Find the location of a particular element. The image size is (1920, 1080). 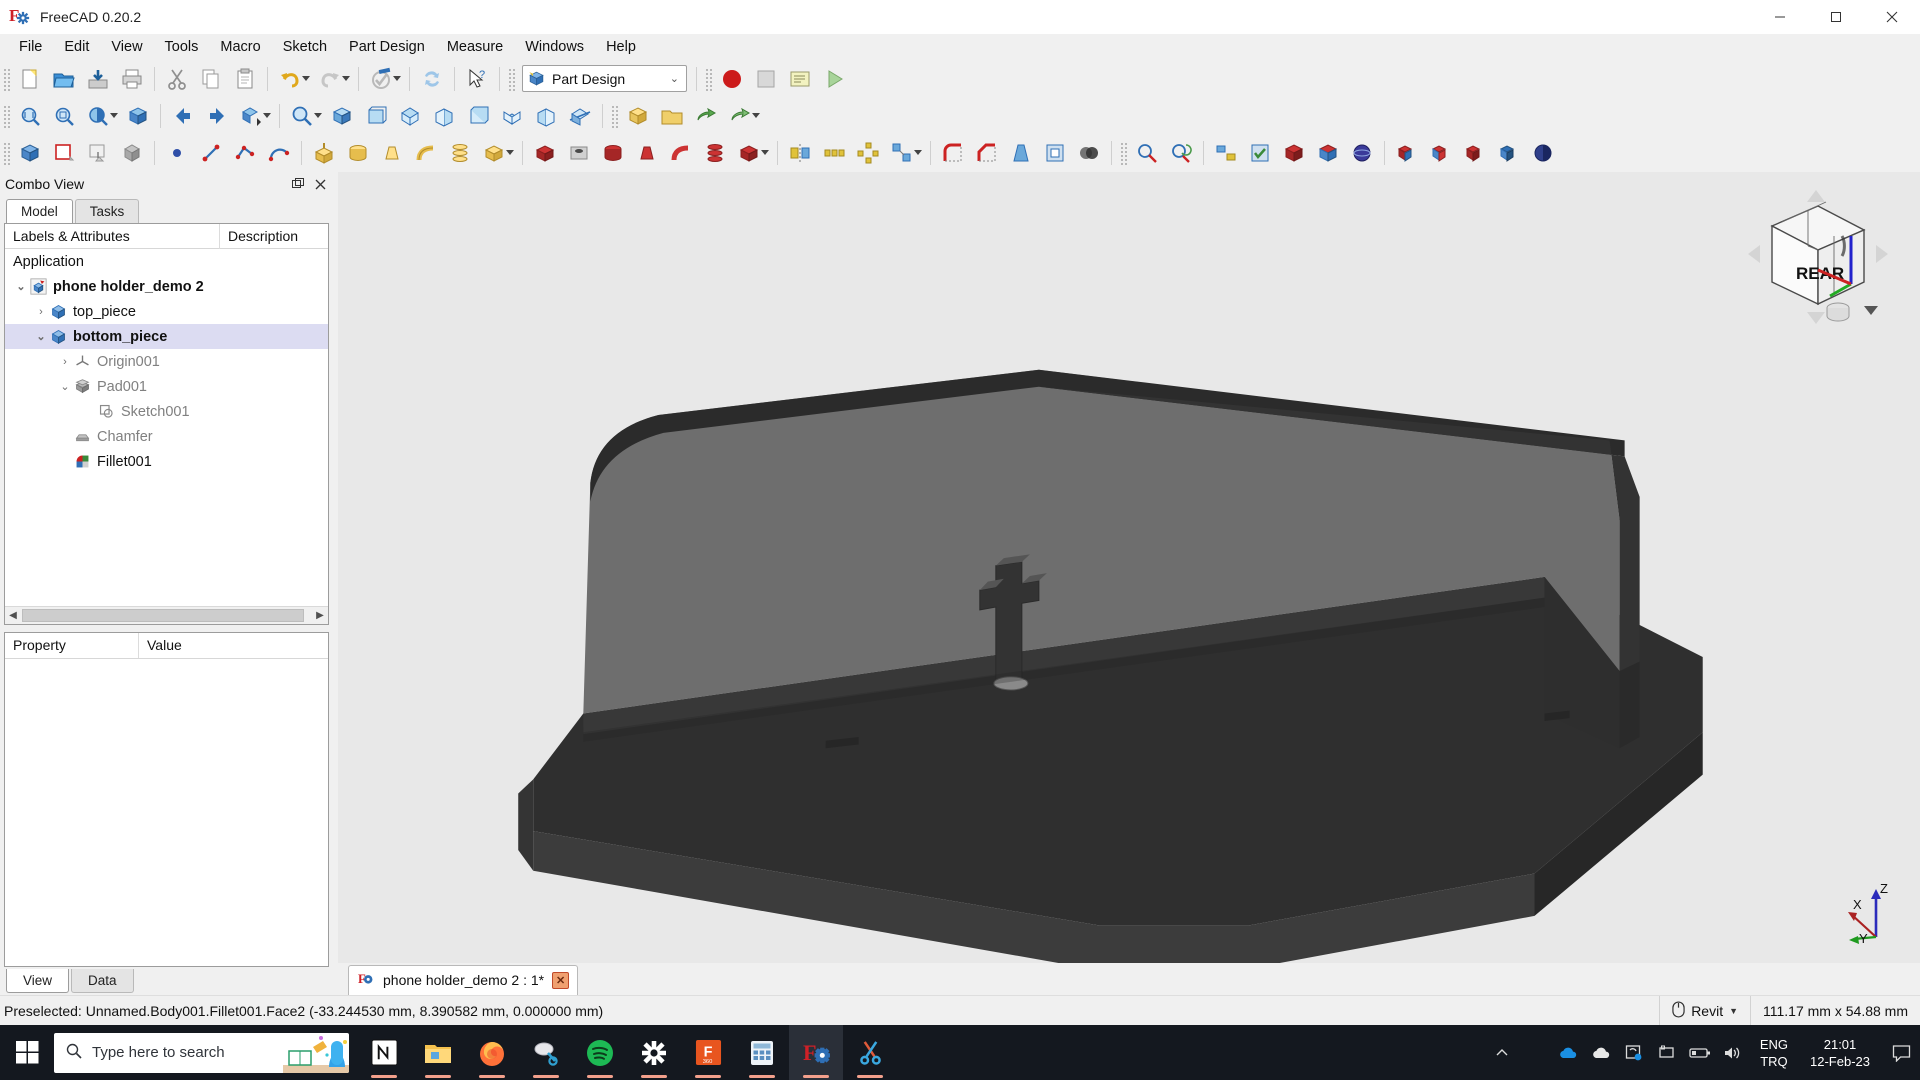

create-body-icon is located at coordinates (30, 153).